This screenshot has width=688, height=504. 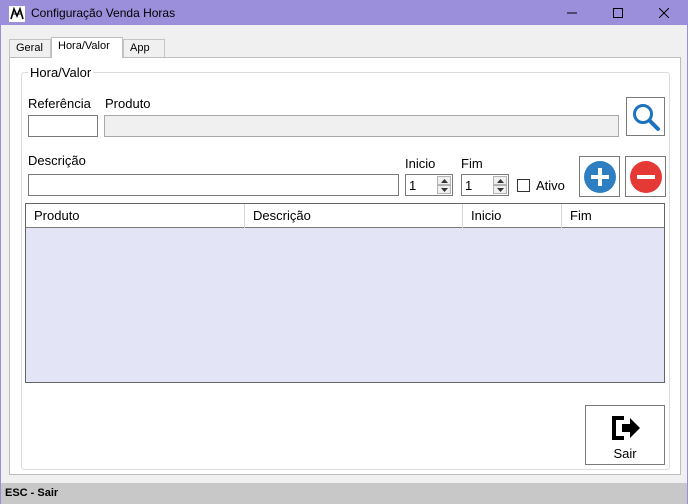 I want to click on inicio-value: 1, so click(x=413, y=185).